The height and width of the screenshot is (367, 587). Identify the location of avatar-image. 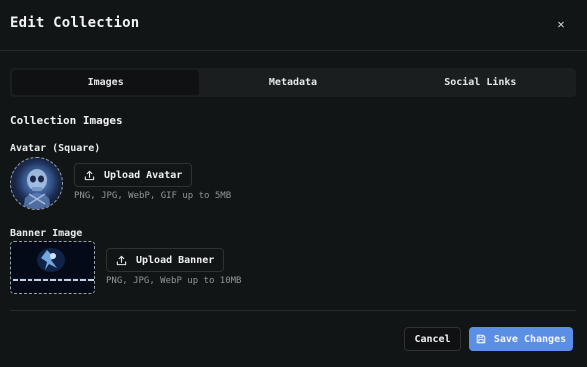
(36, 183).